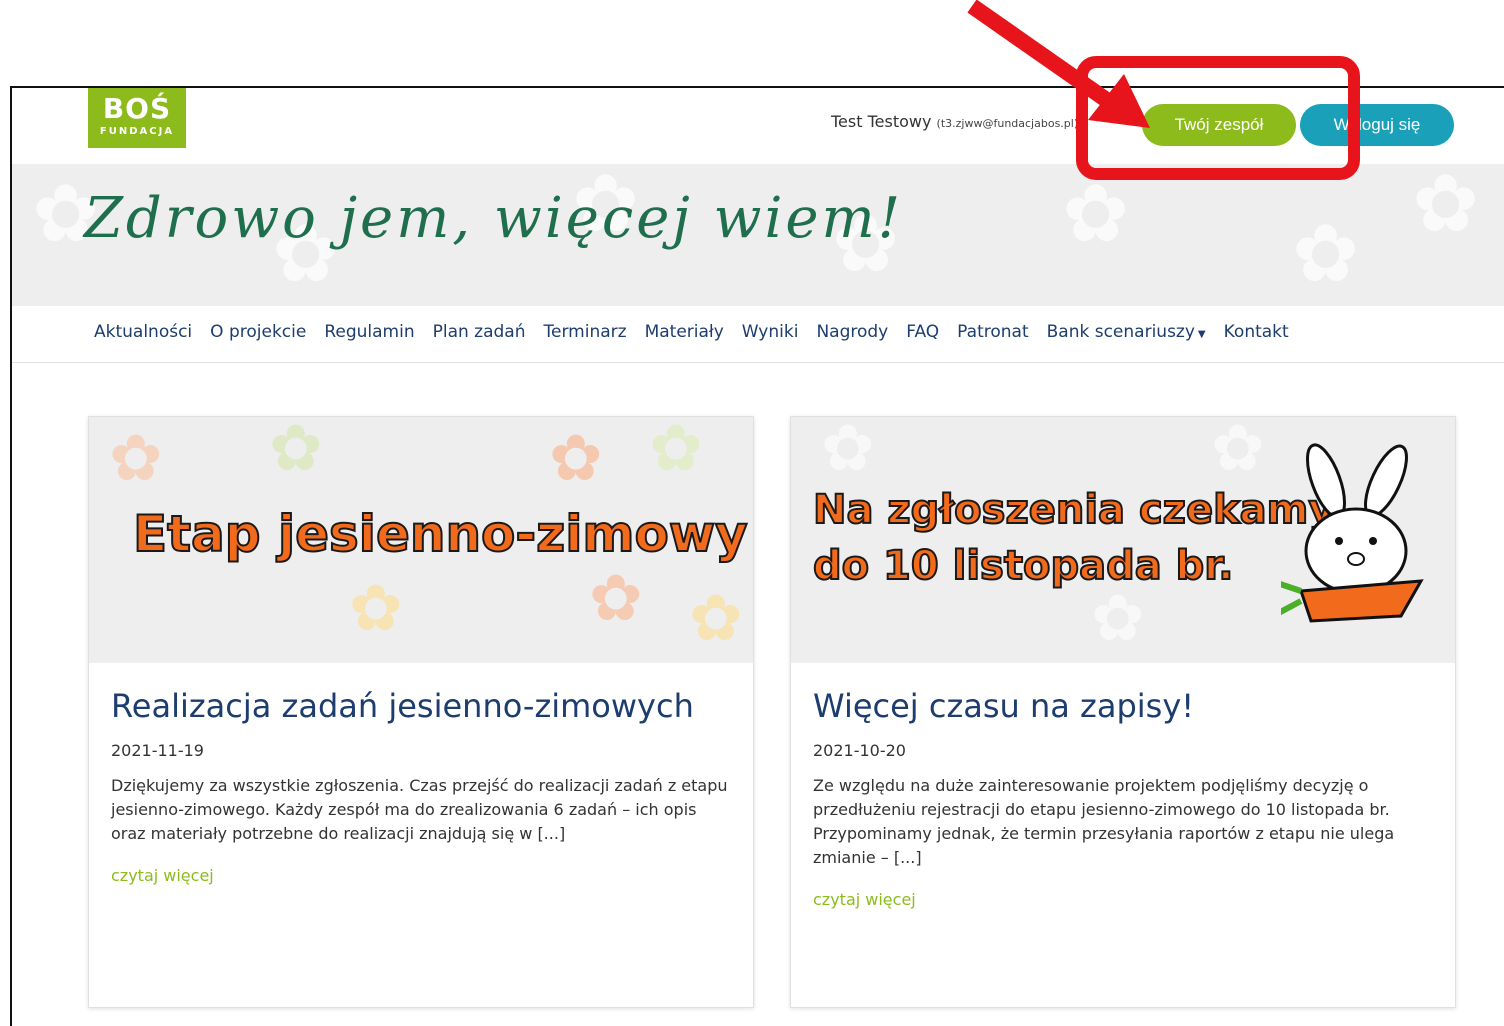  Describe the element at coordinates (1073, 510) in the screenshot. I see `news-card-image-text: Na zgłoszenia czekamy` at that location.